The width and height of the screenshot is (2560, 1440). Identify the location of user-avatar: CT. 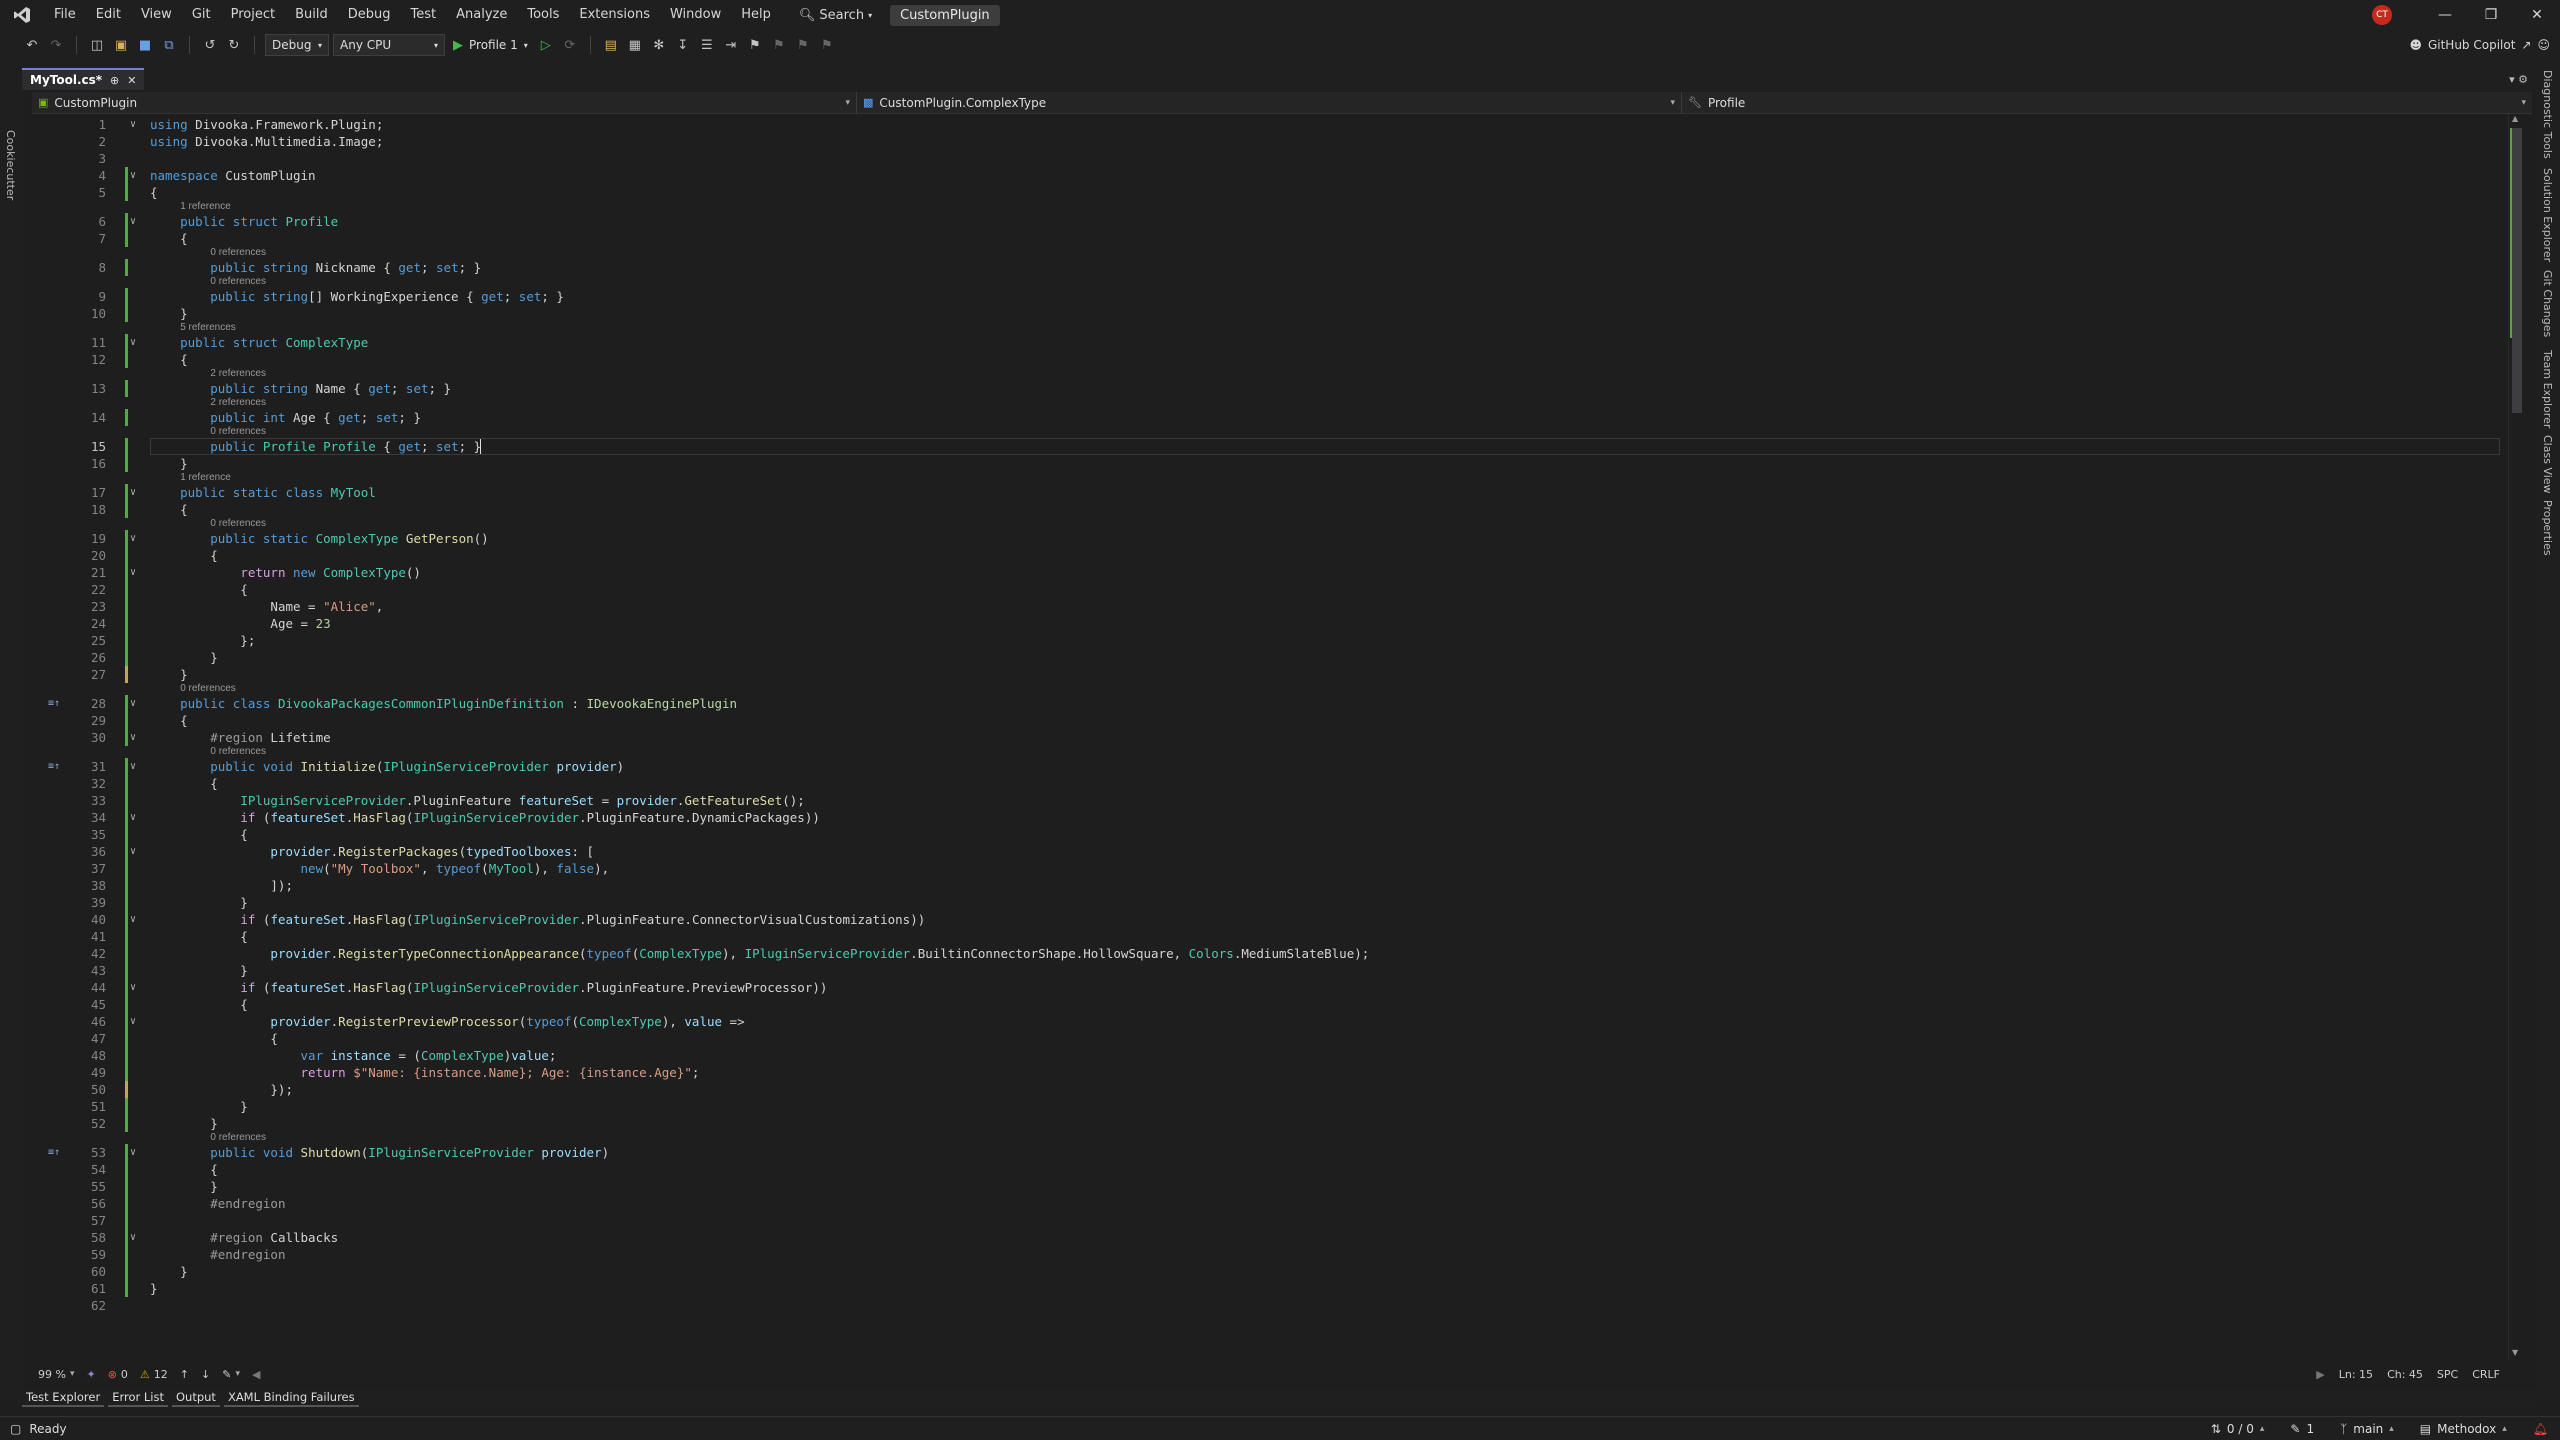
(2382, 15).